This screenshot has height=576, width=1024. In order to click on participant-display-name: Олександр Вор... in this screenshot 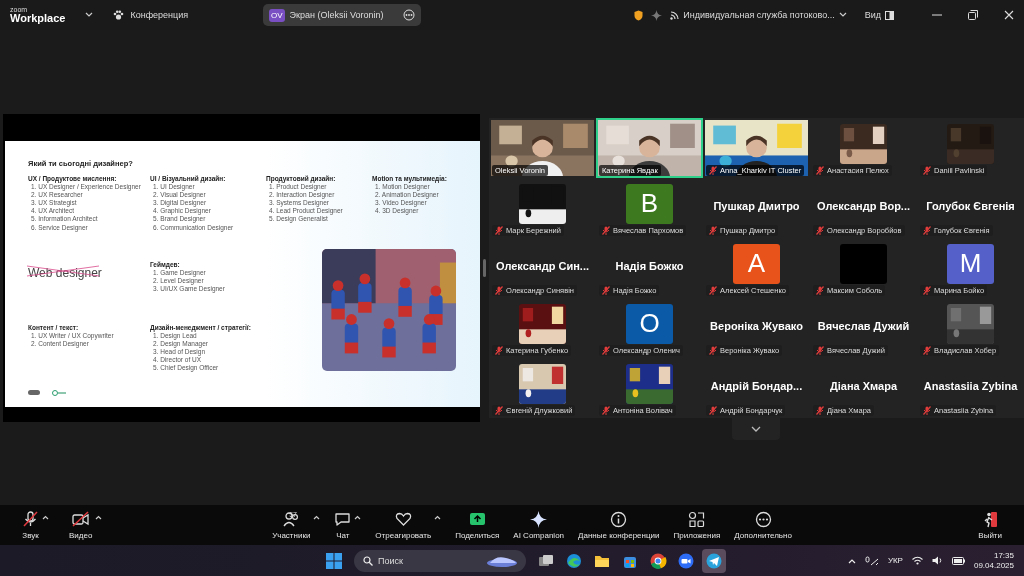, I will do `click(863, 205)`.